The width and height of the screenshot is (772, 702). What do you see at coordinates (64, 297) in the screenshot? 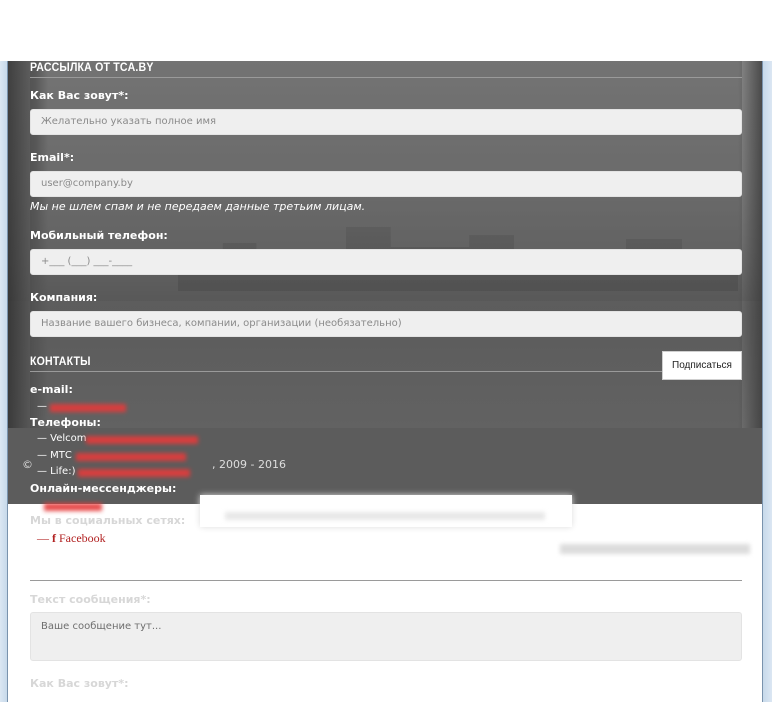
I see `company-label: Компания:` at bounding box center [64, 297].